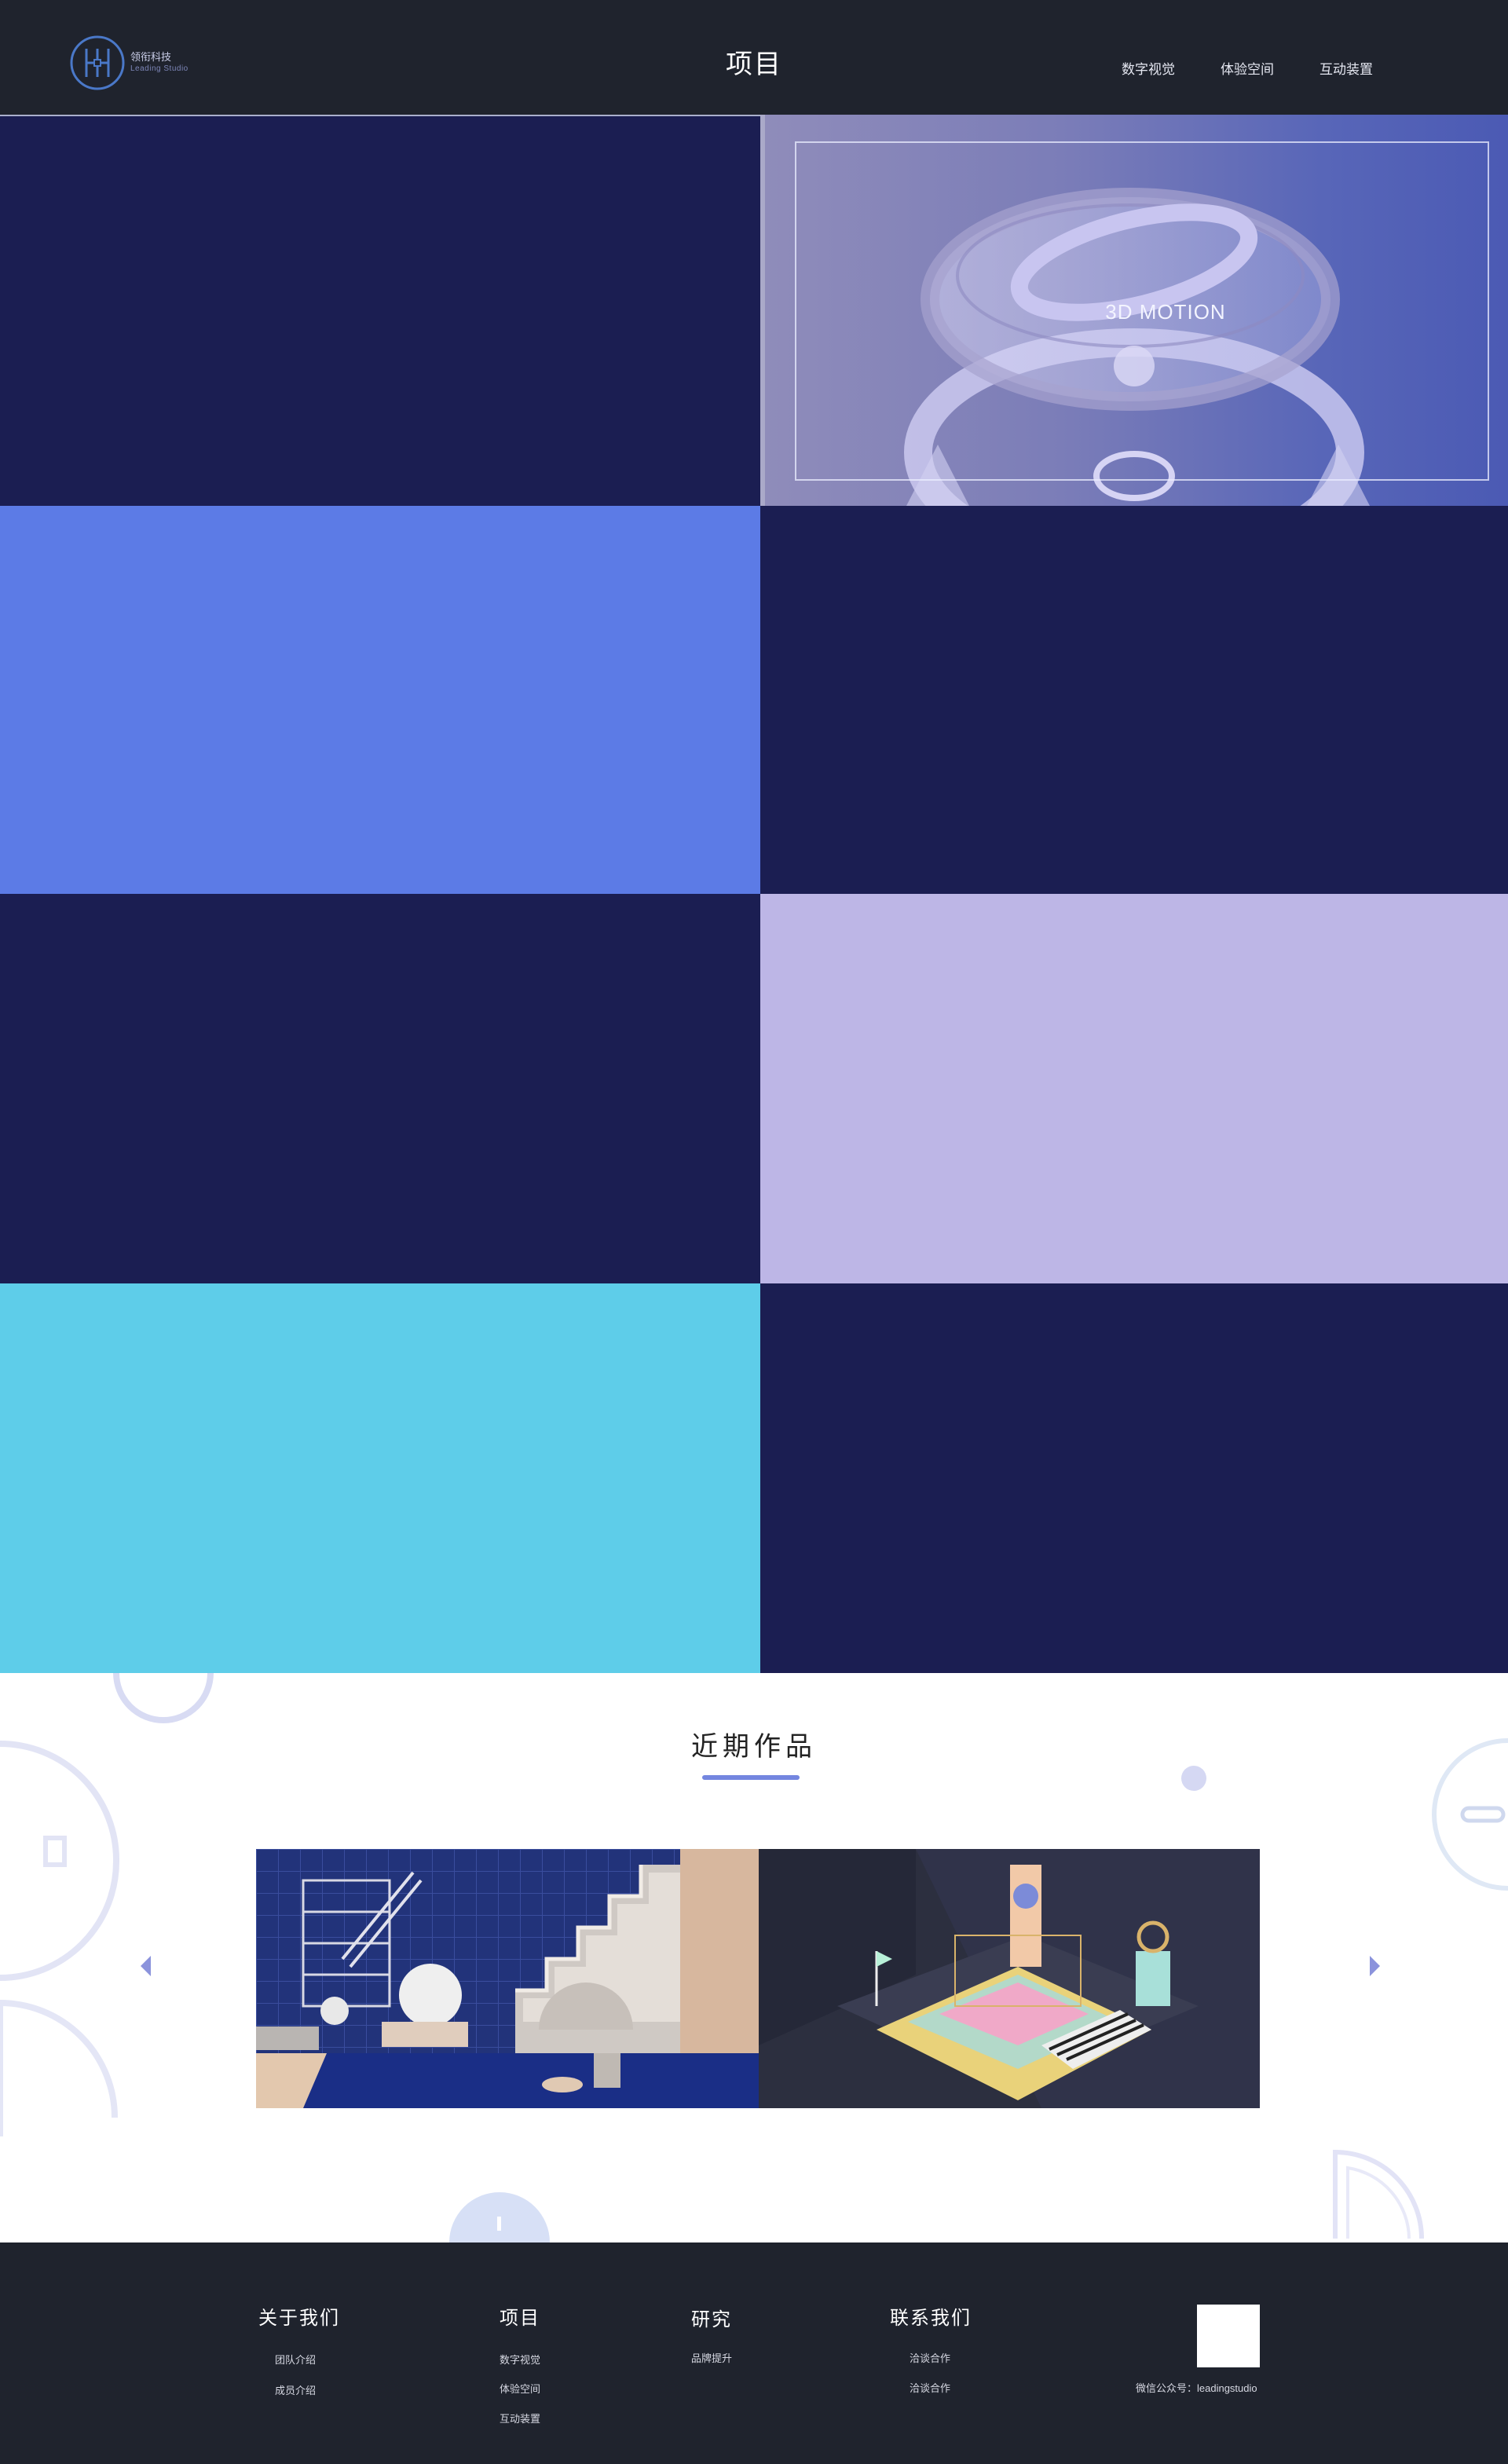 The width and height of the screenshot is (1508, 2464). Describe the element at coordinates (1374, 1966) in the screenshot. I see `carousel-next-arrow-icon` at that location.